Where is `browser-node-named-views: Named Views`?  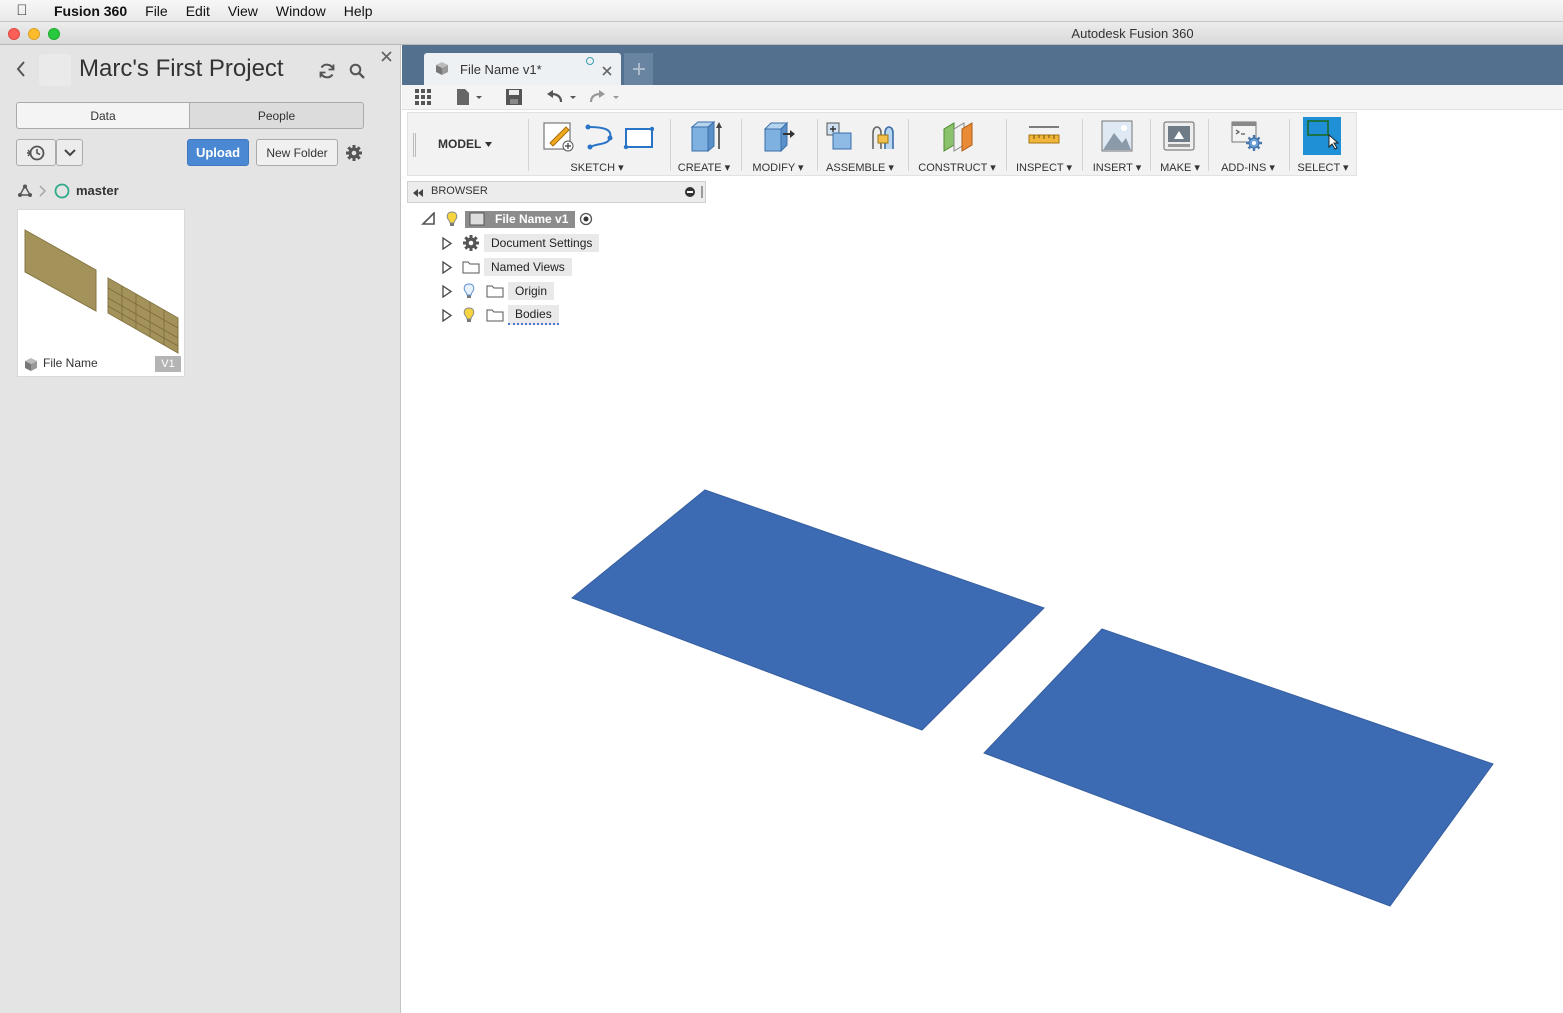
browser-node-named-views: Named Views is located at coordinates (507, 267).